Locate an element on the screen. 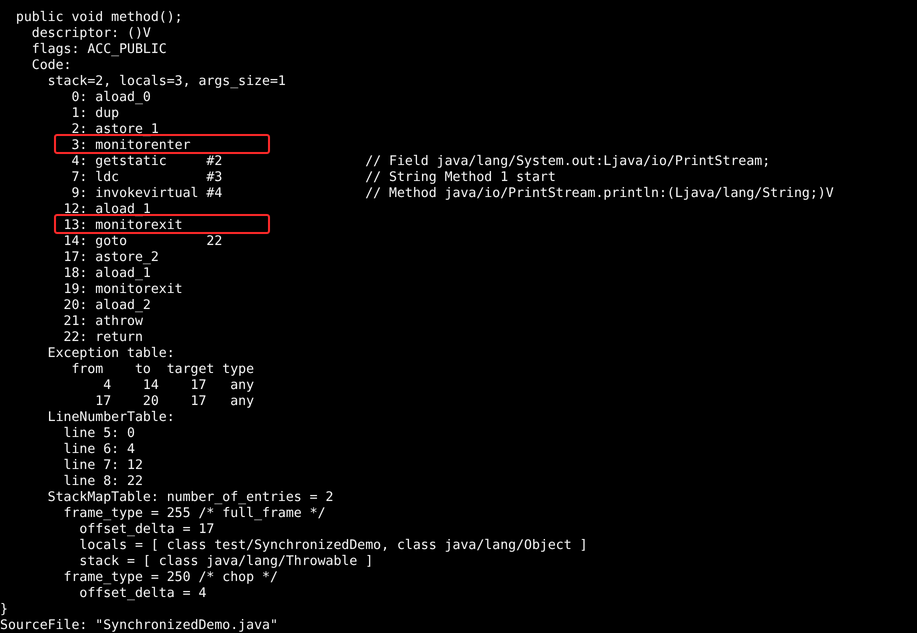 Image resolution: width=917 pixels, height=633 pixels. code-line: line 5: 0 is located at coordinates (98, 433).